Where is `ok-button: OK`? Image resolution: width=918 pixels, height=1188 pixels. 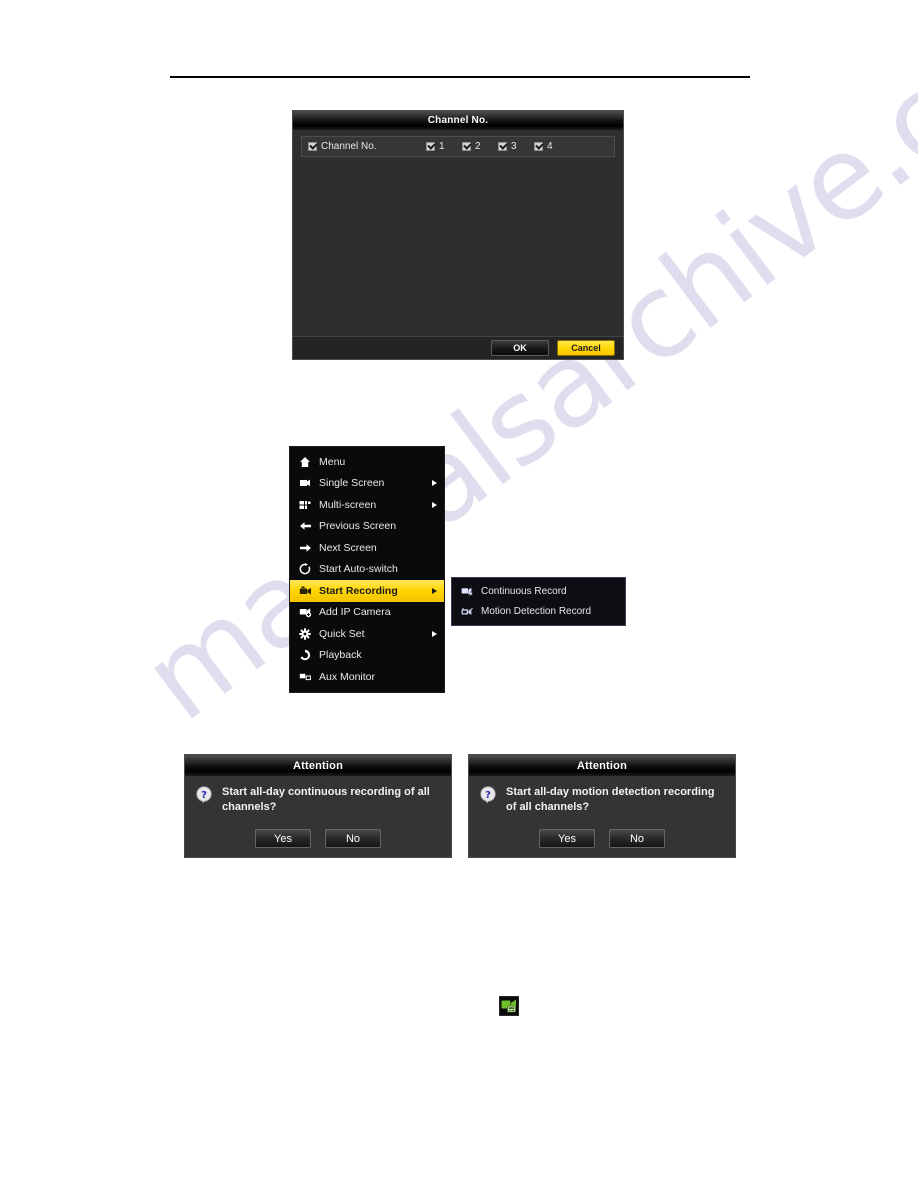 ok-button: OK is located at coordinates (520, 348).